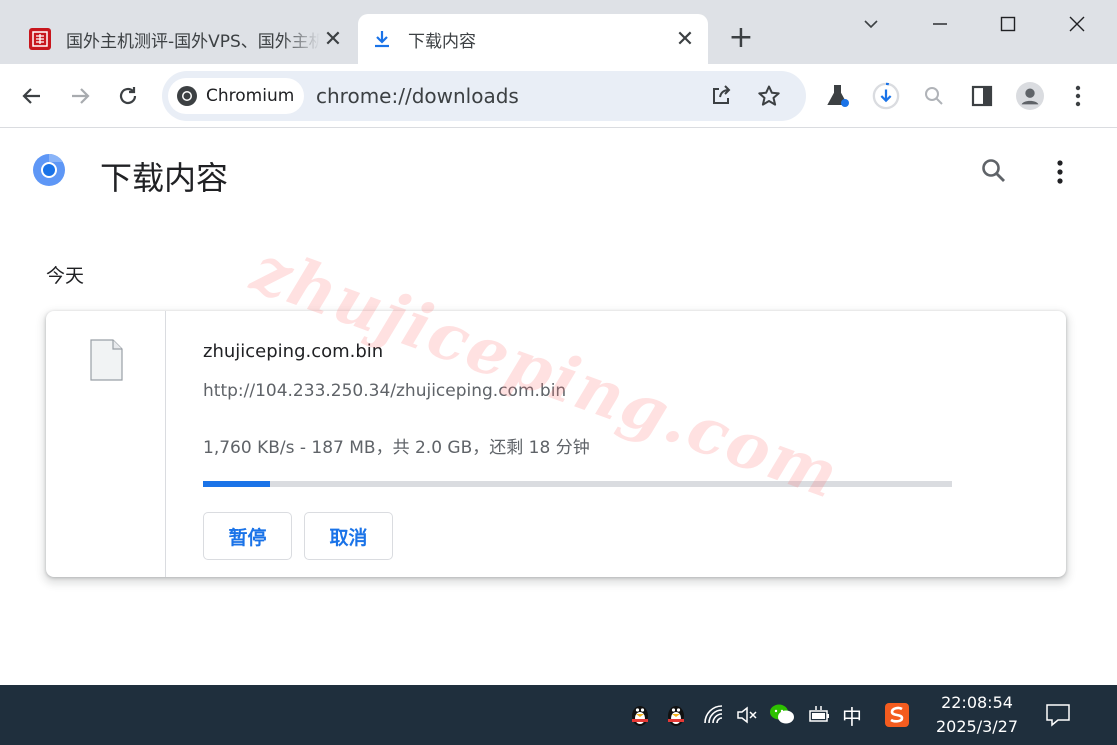 Image resolution: width=1117 pixels, height=745 pixels. Describe the element at coordinates (1077, 24) in the screenshot. I see `close-window-button` at that location.